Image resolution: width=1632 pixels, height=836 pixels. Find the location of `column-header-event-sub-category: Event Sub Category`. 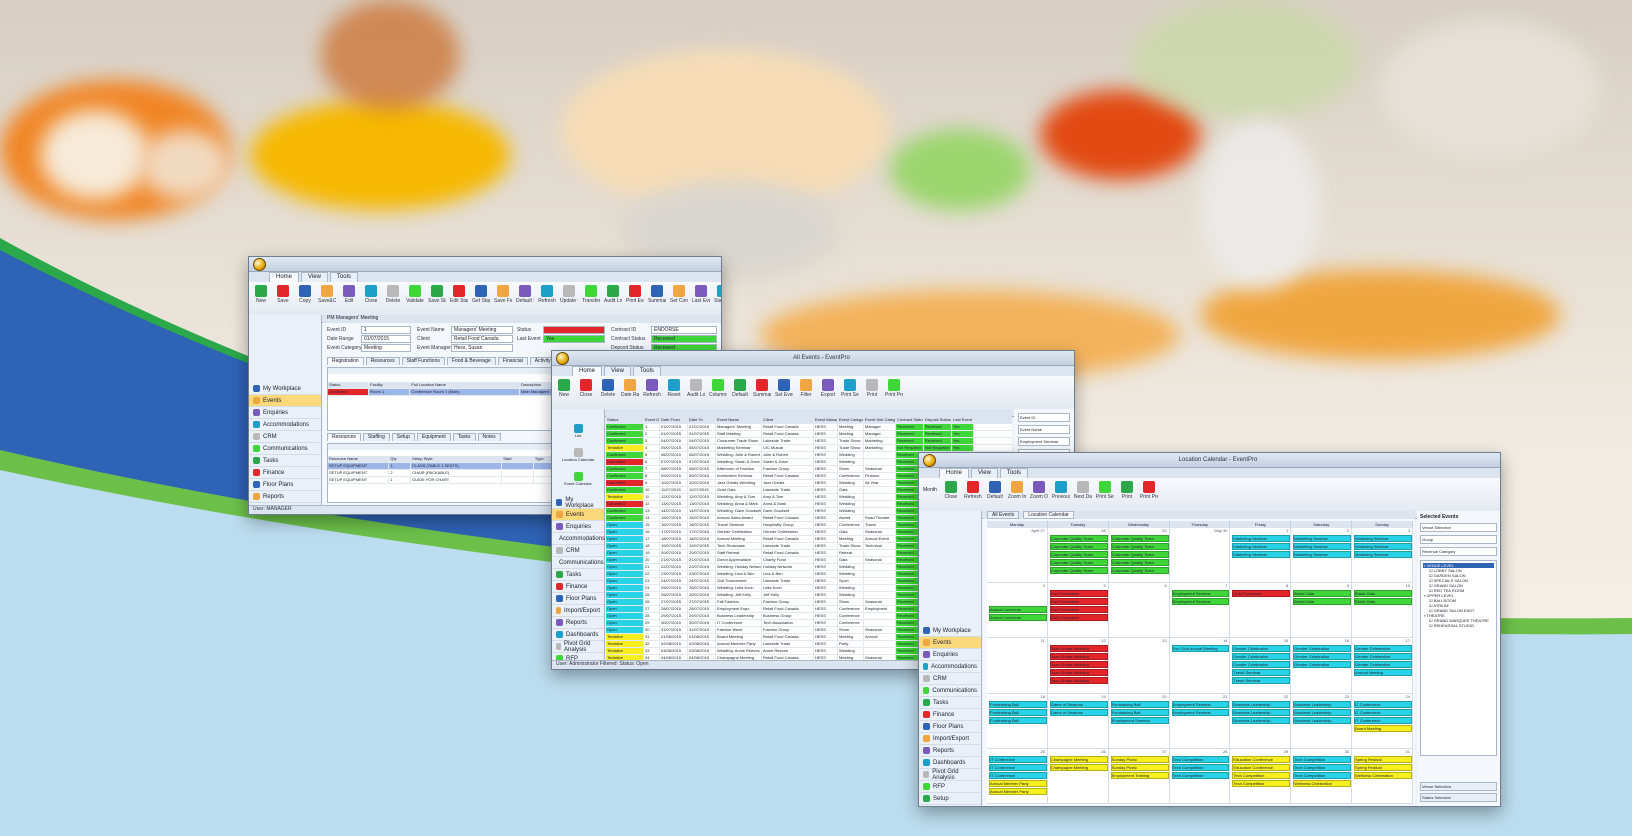

column-header-event-sub-category: Event Sub Category is located at coordinates (880, 420).